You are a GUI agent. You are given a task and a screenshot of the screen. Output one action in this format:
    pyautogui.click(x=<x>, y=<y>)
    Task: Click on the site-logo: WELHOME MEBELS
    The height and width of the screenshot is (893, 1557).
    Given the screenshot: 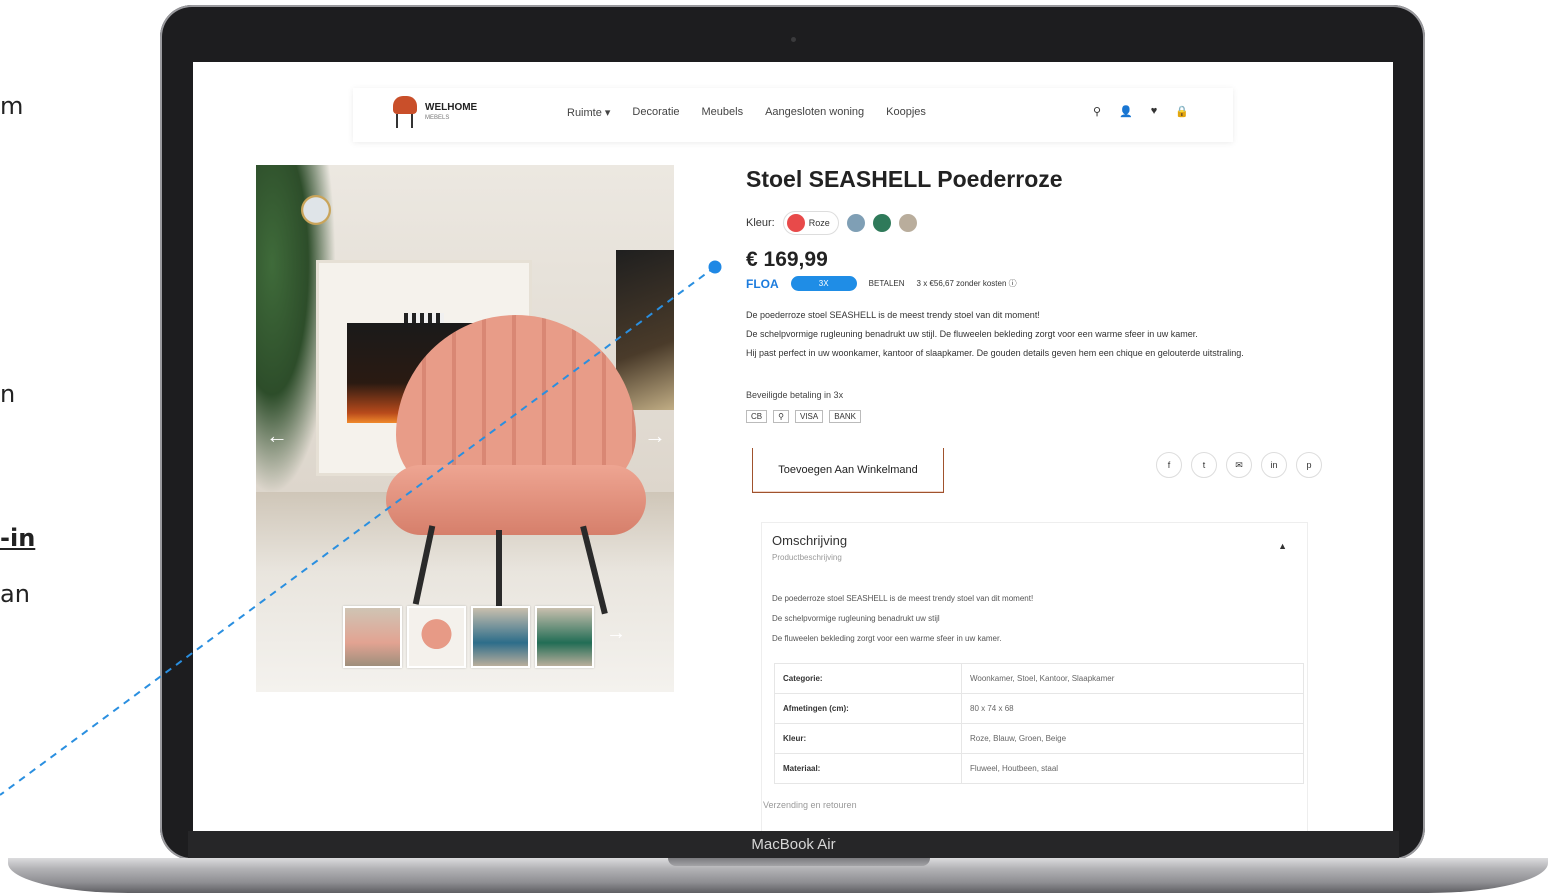 What is the action you would take?
    pyautogui.click(x=434, y=113)
    